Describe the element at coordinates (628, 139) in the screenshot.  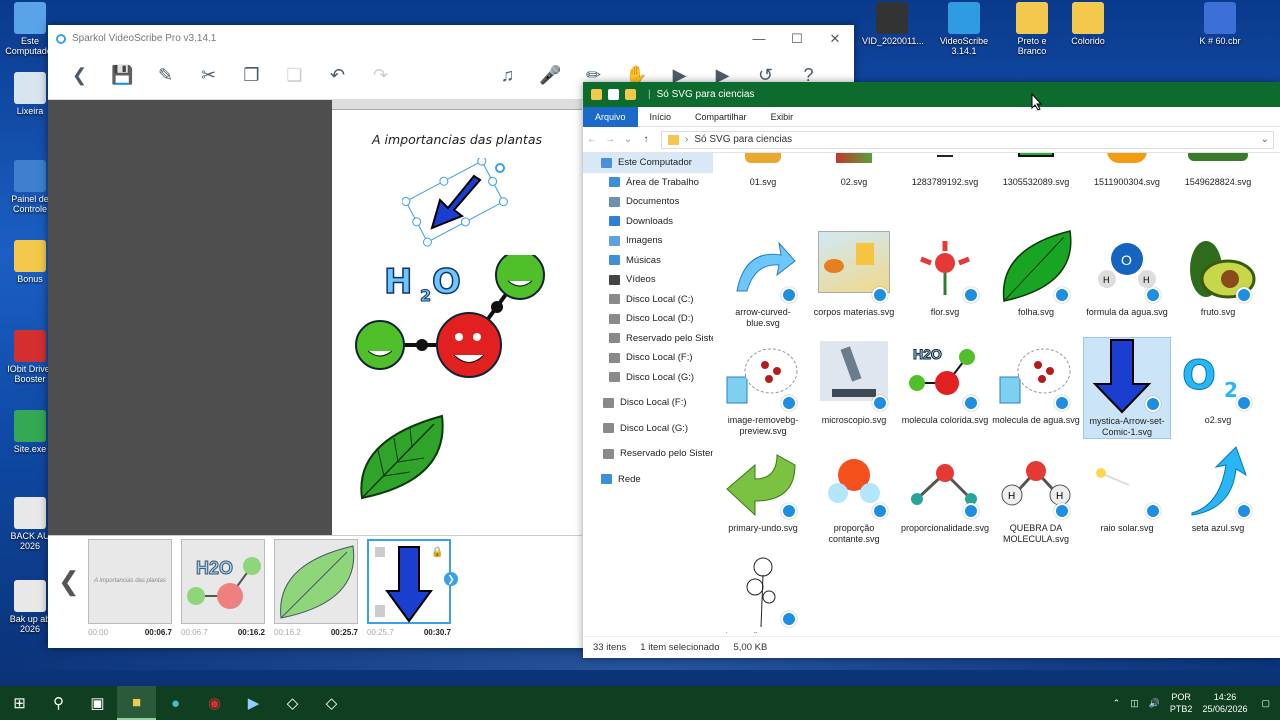
I see `chevron-down-icon: ⌄` at that location.